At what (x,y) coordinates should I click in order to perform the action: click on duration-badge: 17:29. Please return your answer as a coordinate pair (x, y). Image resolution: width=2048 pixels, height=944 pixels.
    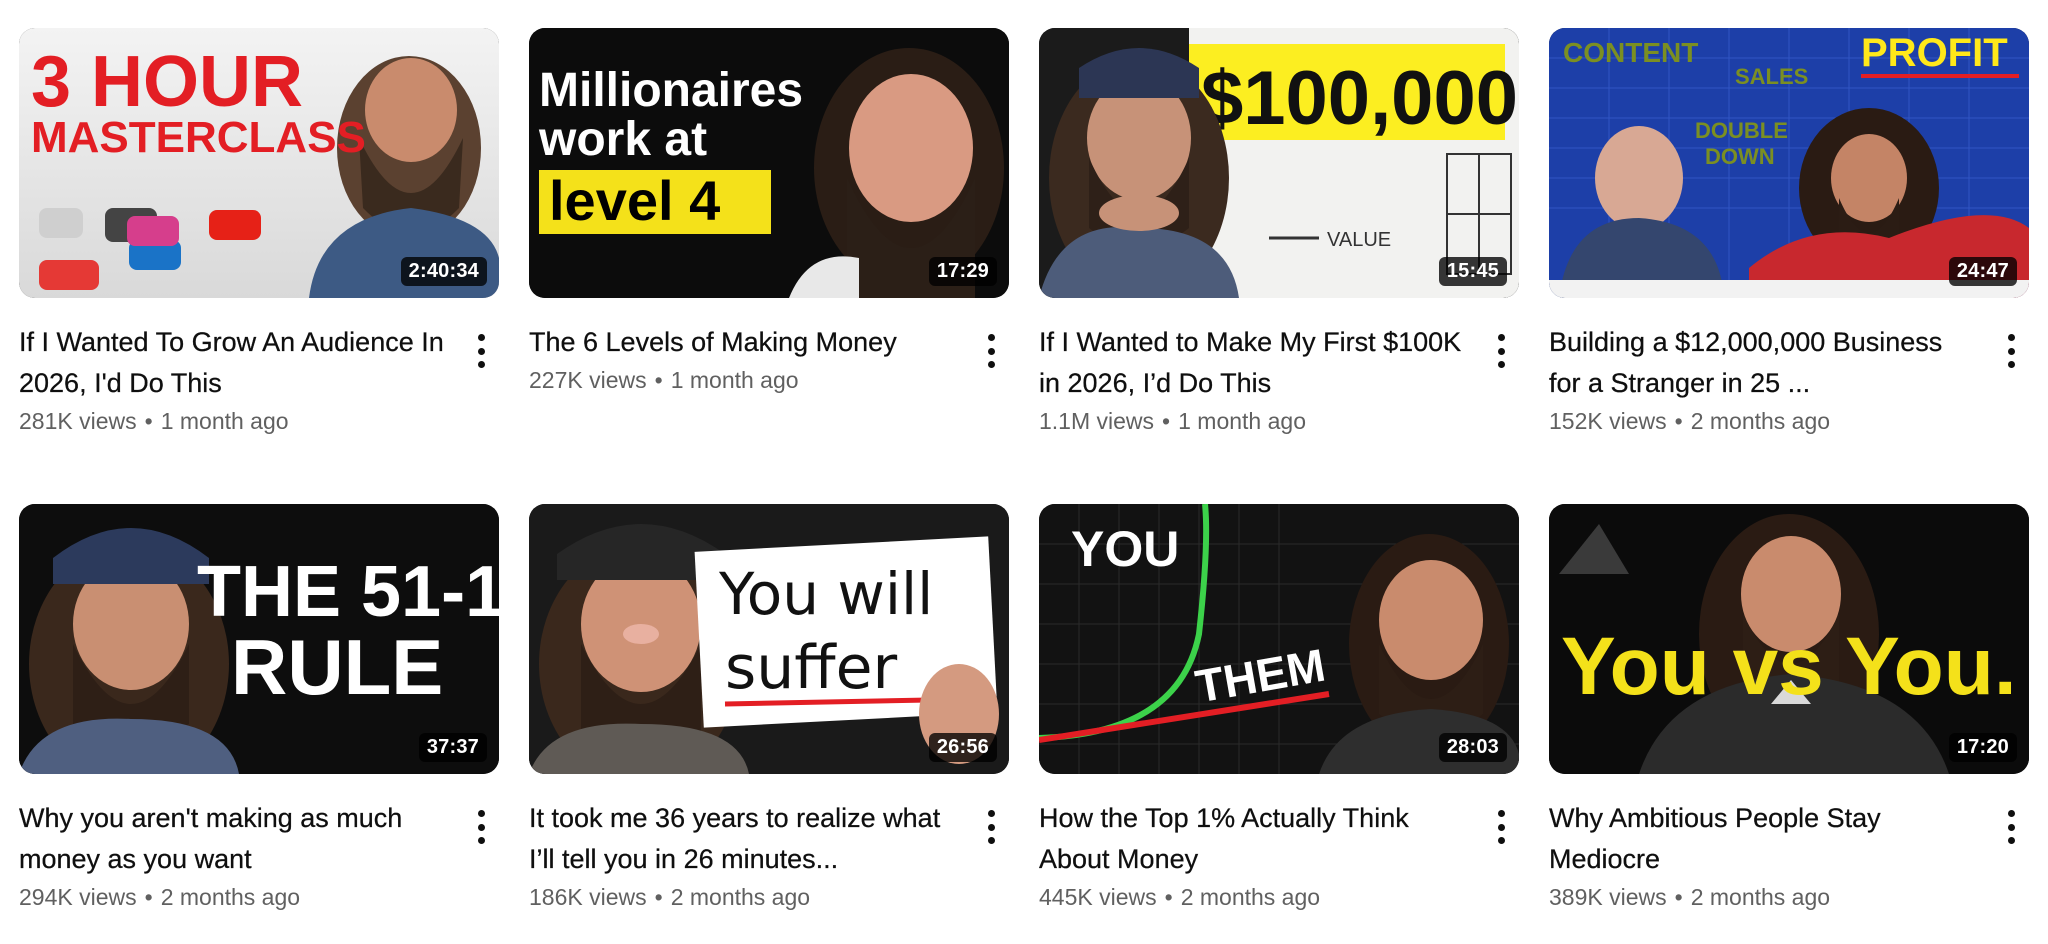
    Looking at the image, I should click on (962, 271).